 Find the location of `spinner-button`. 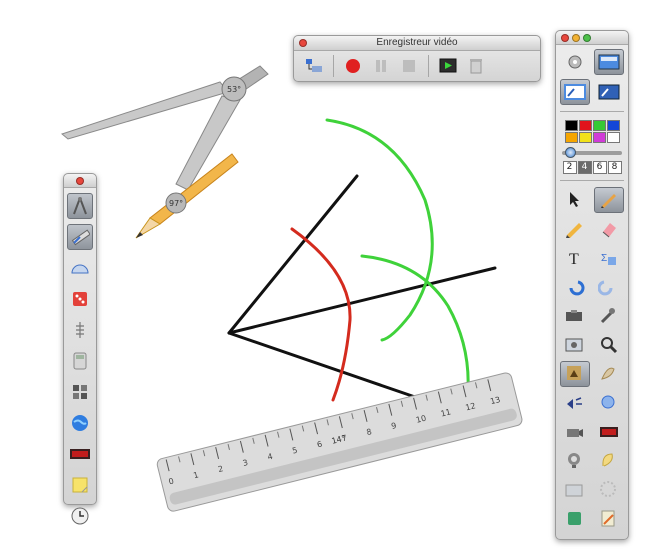

spinner-button is located at coordinates (609, 490).